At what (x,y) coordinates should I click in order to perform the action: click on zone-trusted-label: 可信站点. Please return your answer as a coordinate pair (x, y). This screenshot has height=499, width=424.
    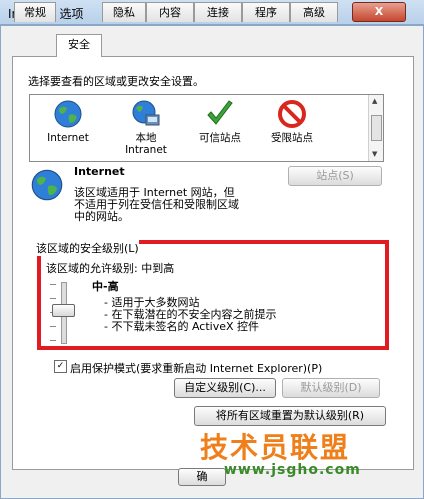
    Looking at the image, I should click on (220, 138).